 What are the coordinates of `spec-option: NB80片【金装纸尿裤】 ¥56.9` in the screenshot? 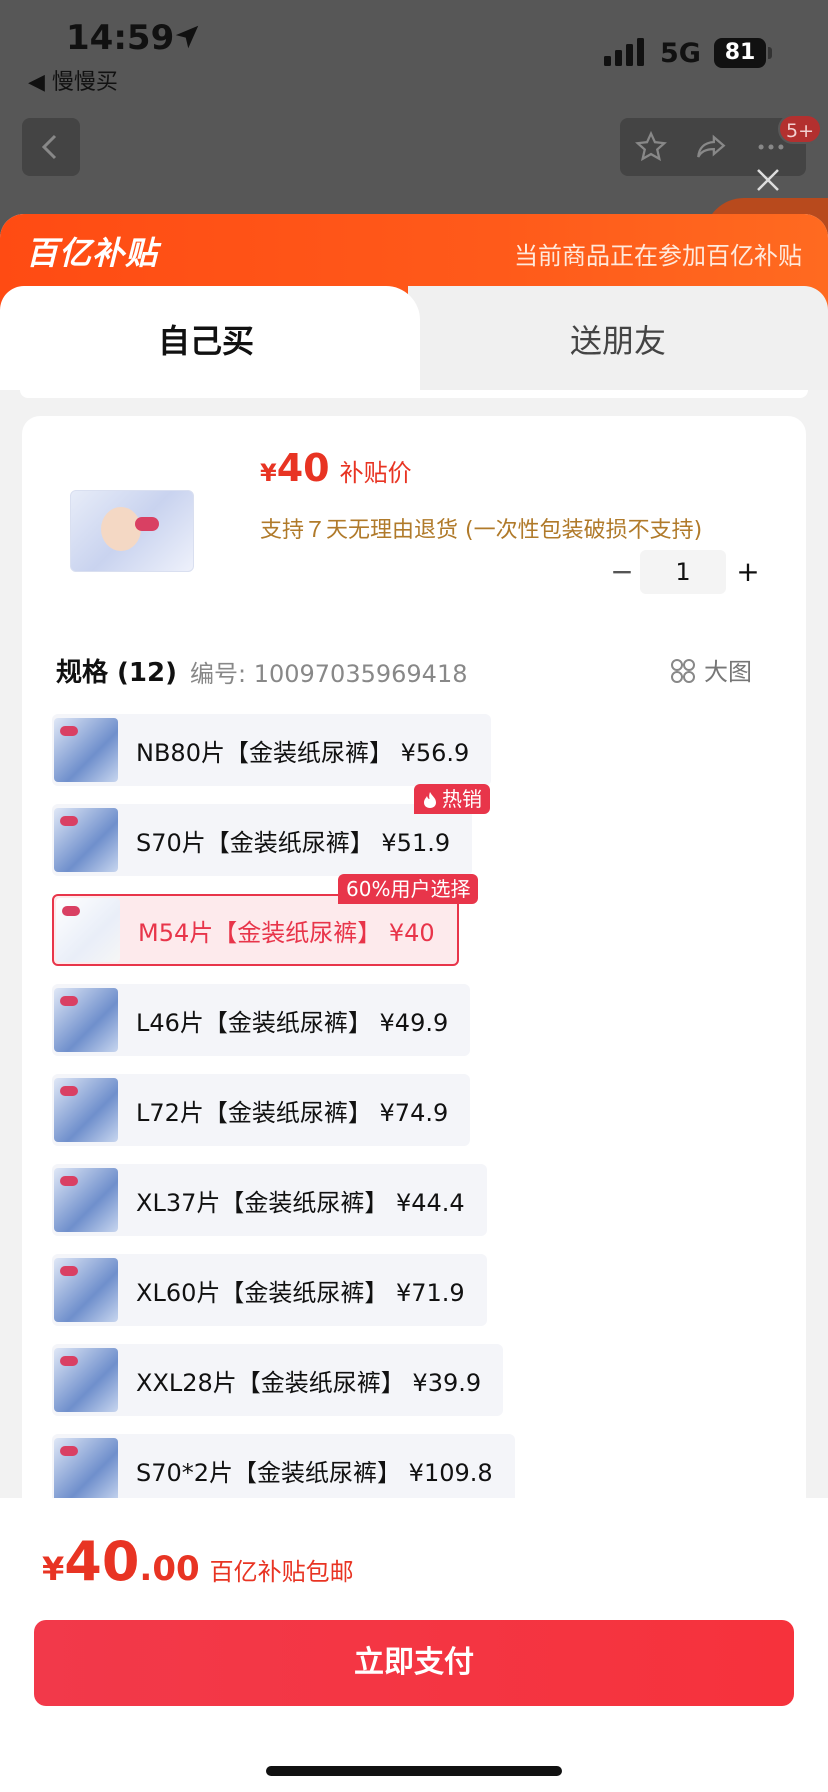 It's located at (272, 750).